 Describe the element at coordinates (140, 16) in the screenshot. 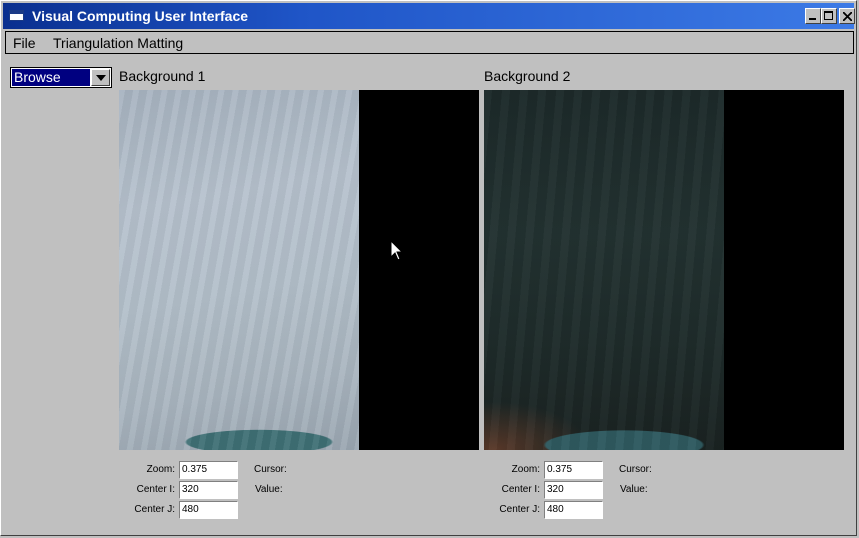

I see `window-title: Visual Computing User Interface` at that location.